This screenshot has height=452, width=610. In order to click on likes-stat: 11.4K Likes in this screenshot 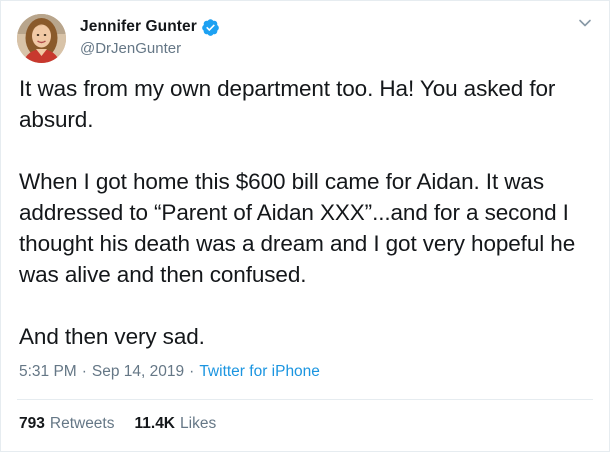, I will do `click(176, 424)`.